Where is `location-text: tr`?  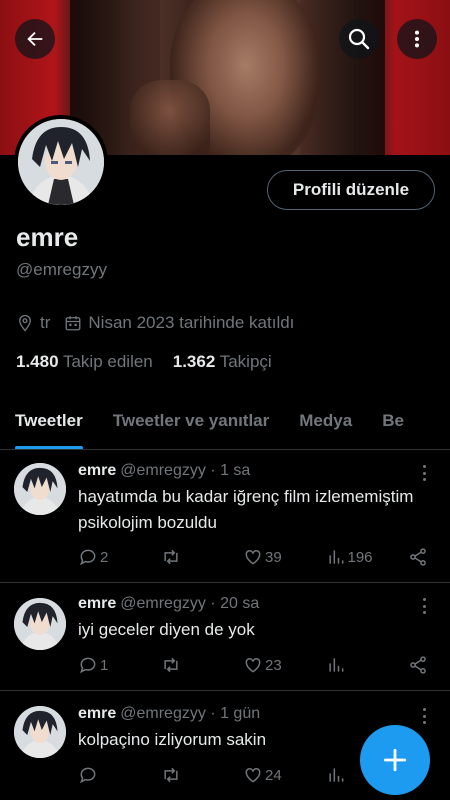 location-text: tr is located at coordinates (45, 322).